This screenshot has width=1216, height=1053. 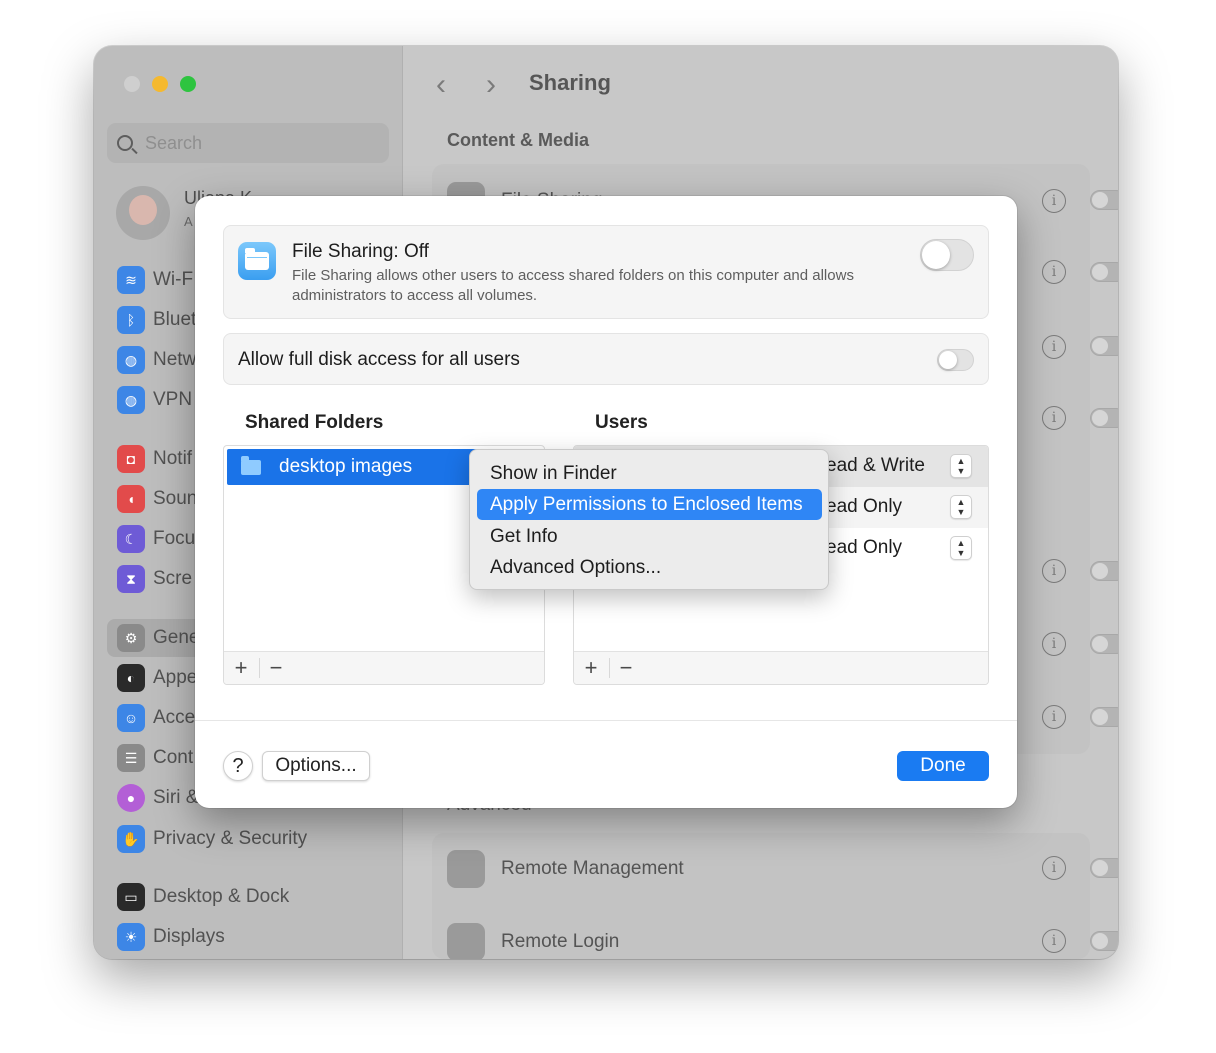 I want to click on add-folder-button: +, so click(x=241, y=668).